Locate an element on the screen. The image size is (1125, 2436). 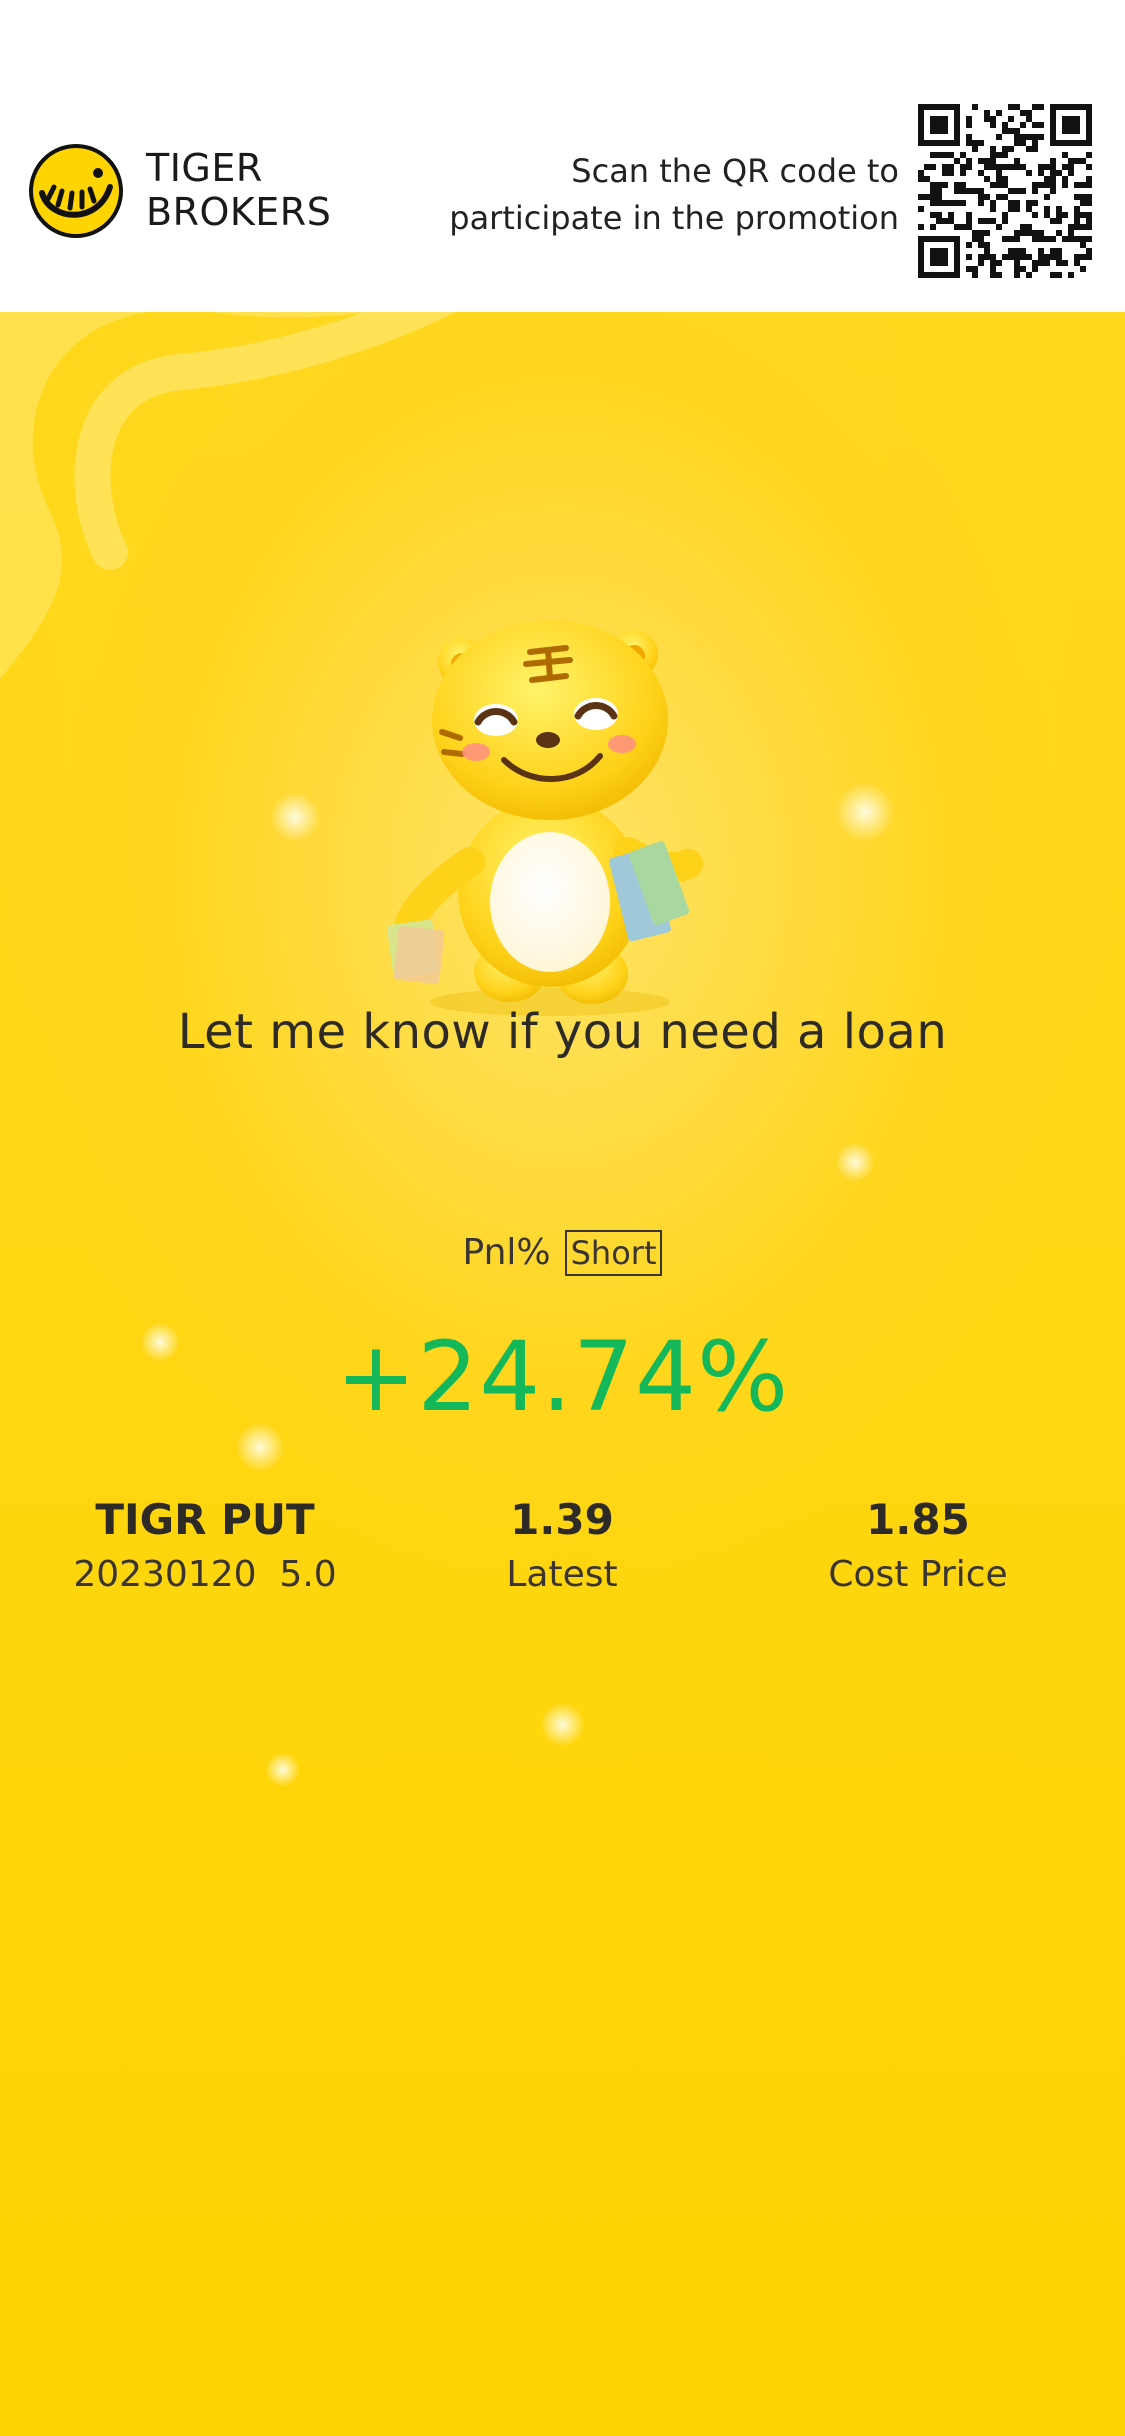
pnl-label: Pnl% is located at coordinates (506, 1252).